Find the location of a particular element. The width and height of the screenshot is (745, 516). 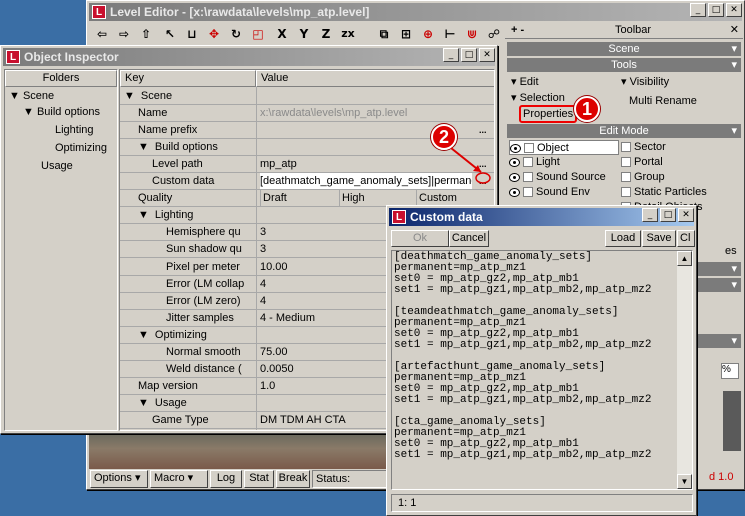

scroll-down-icon: ▼ is located at coordinates (684, 481).